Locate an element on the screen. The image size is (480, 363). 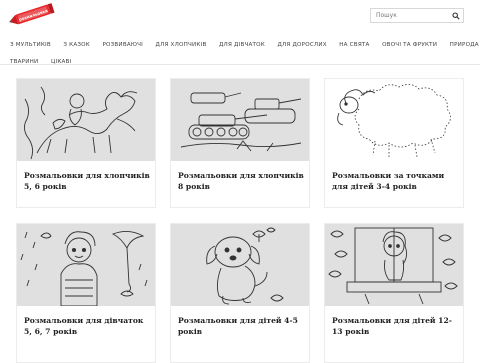
puppy-drawing-icon is located at coordinates (240, 265).